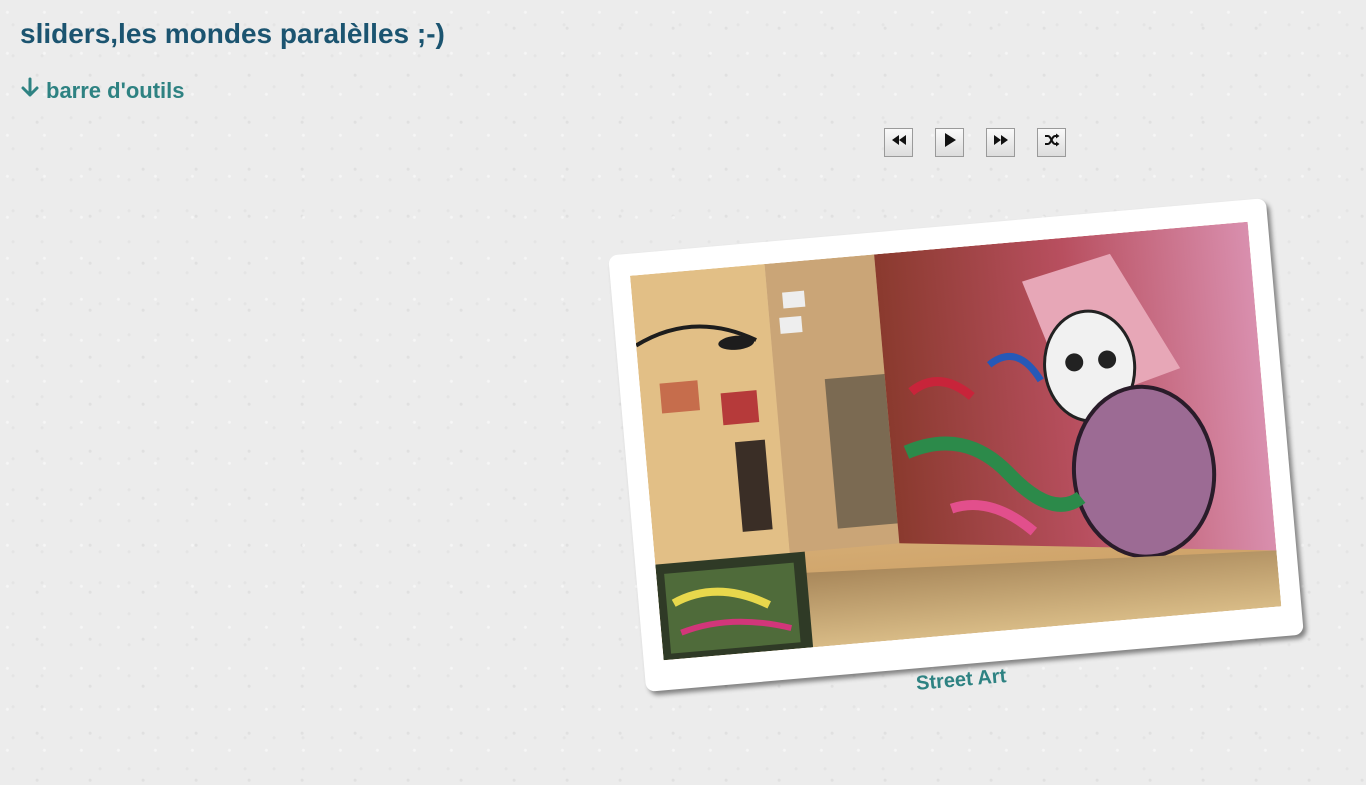  Describe the element at coordinates (232, 33) in the screenshot. I see `page-title: sliders,les mondes paralèlles ;-)` at that location.